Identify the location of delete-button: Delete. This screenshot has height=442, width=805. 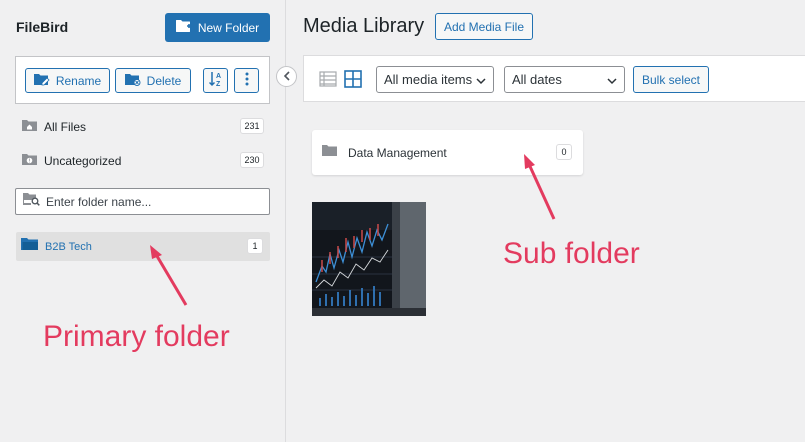
(153, 80).